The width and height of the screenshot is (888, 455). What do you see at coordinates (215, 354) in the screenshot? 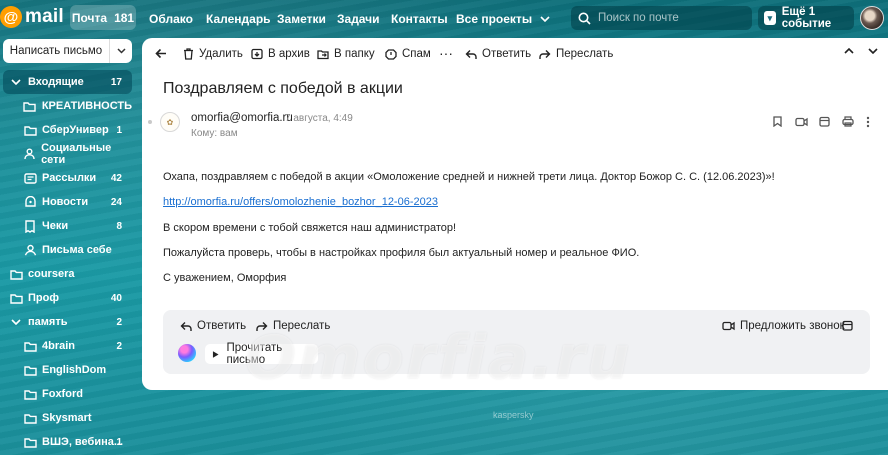
I see `play-icon` at bounding box center [215, 354].